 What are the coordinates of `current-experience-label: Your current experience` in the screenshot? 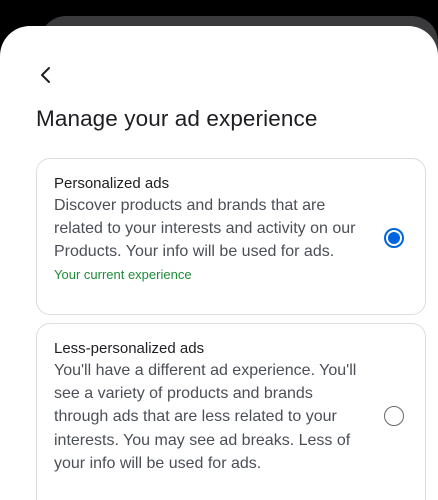 It's located at (123, 274).